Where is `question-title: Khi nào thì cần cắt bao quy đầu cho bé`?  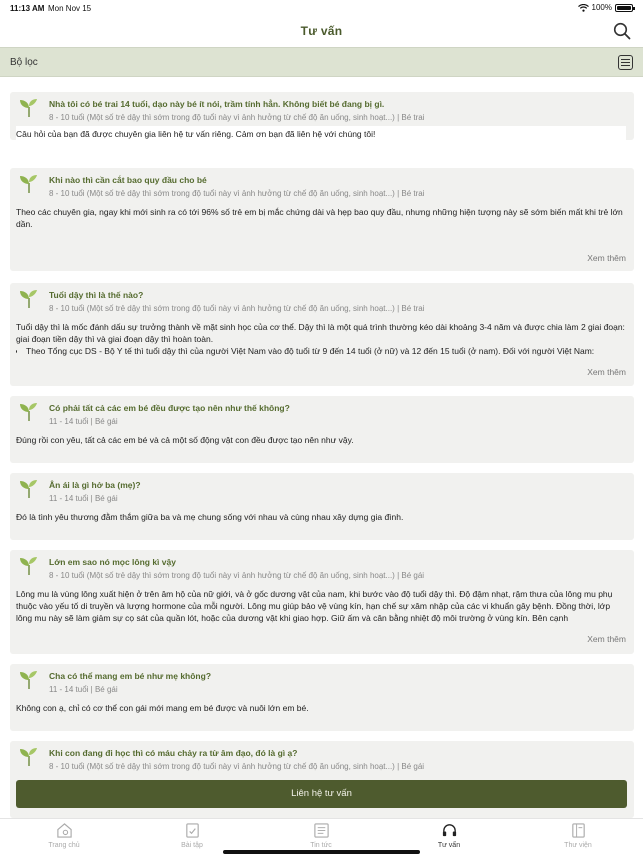
question-title: Khi nào thì cần cắt bao quy đầu cho bé is located at coordinates (128, 180).